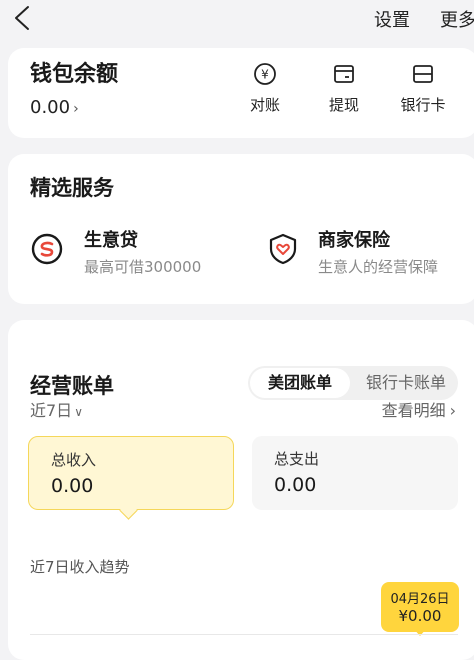 Image resolution: width=474 pixels, height=660 pixels. What do you see at coordinates (143, 267) in the screenshot?
I see `loan-service-sub: 最高可借300000` at bounding box center [143, 267].